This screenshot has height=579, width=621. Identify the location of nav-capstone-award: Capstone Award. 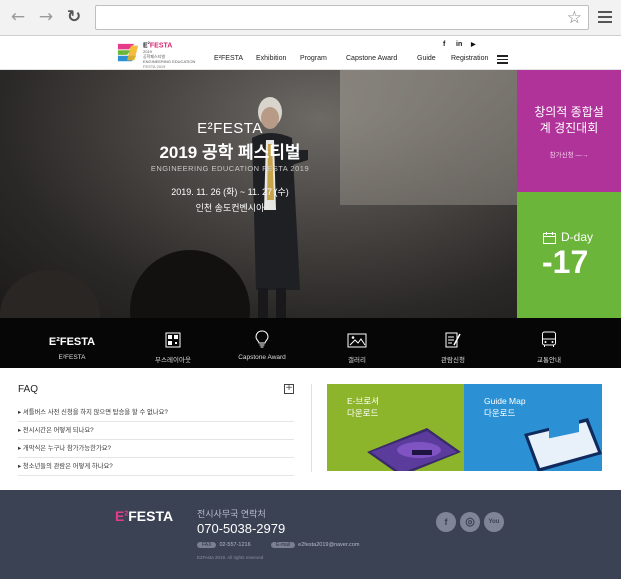
(371, 58).